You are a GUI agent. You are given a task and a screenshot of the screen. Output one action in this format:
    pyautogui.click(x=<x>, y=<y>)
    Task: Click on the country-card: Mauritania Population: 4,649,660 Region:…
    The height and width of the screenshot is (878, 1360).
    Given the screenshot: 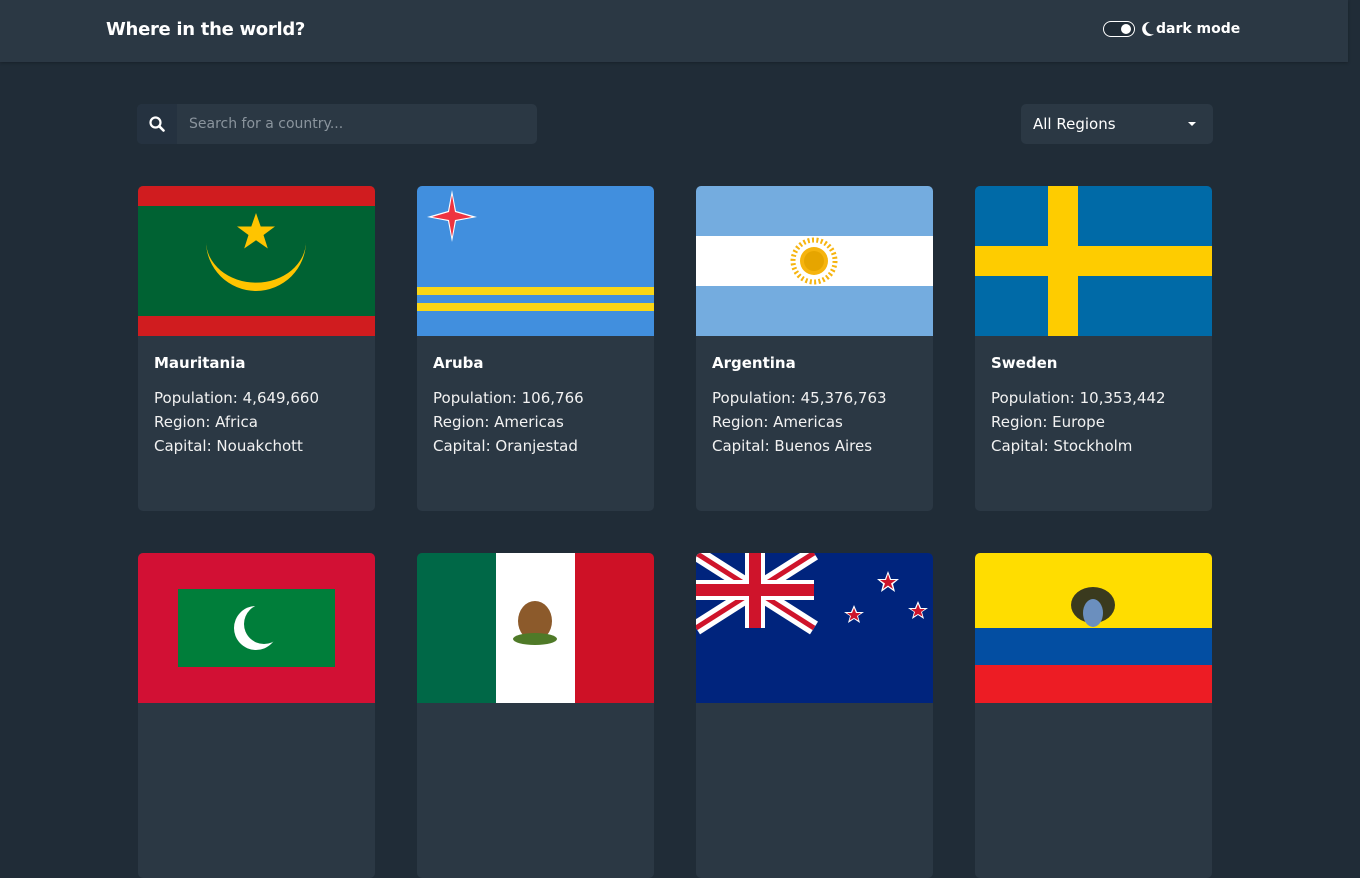 What is the action you would take?
    pyautogui.click(x=256, y=348)
    